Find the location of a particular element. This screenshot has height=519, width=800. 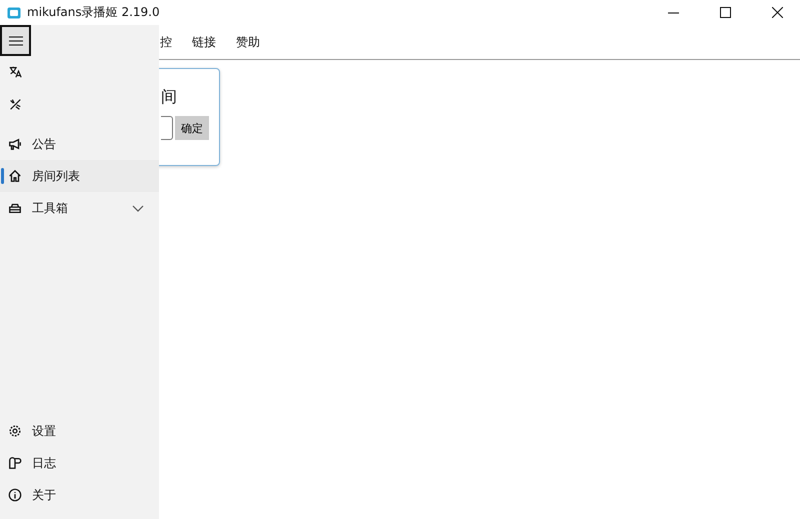

nav-item: 日志 is located at coordinates (79, 463).